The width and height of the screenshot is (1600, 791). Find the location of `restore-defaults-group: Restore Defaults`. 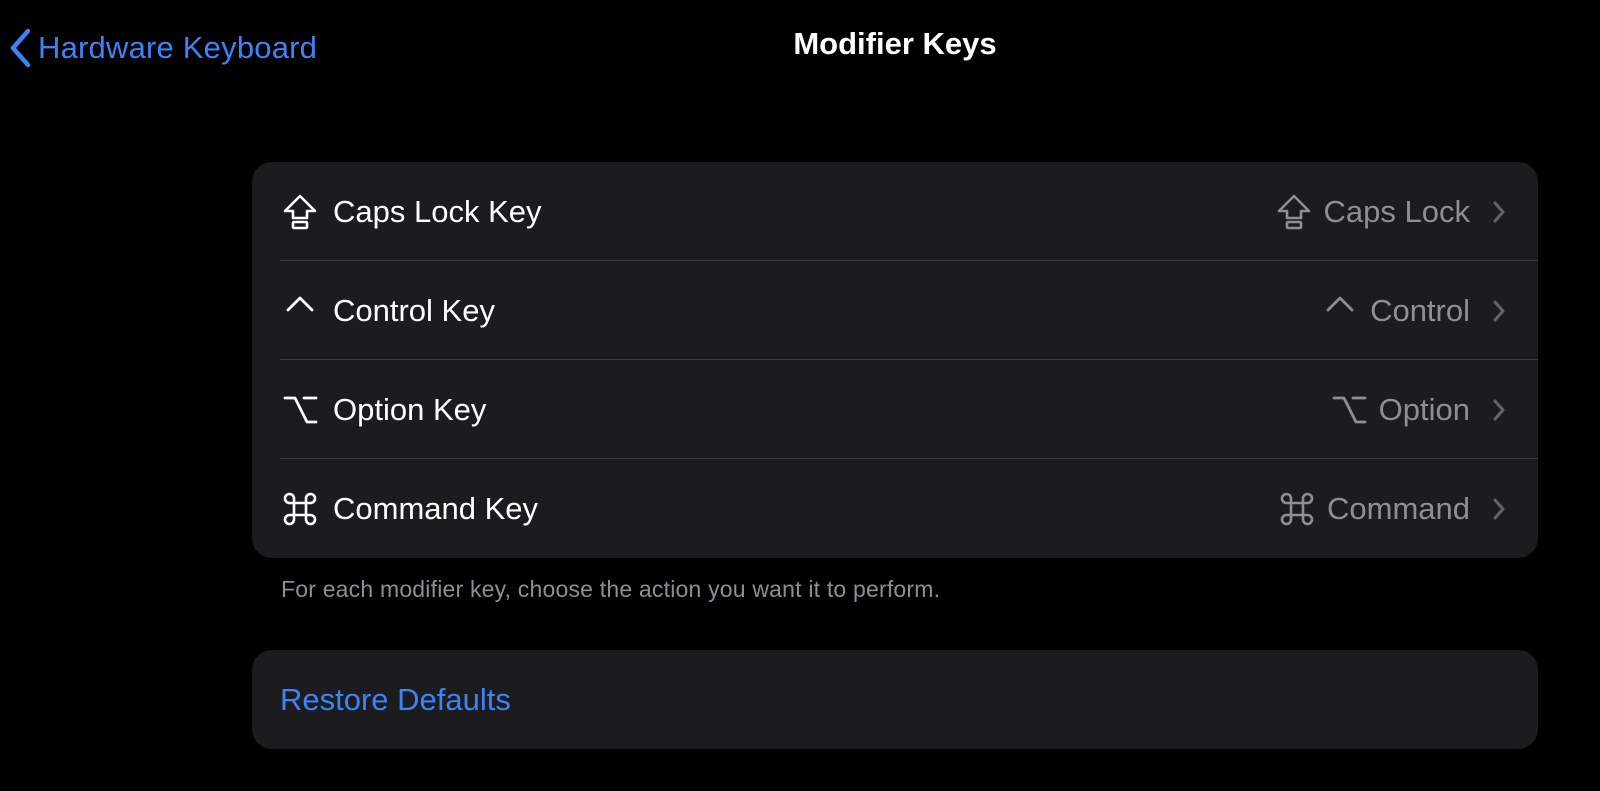

restore-defaults-group: Restore Defaults is located at coordinates (895, 699).